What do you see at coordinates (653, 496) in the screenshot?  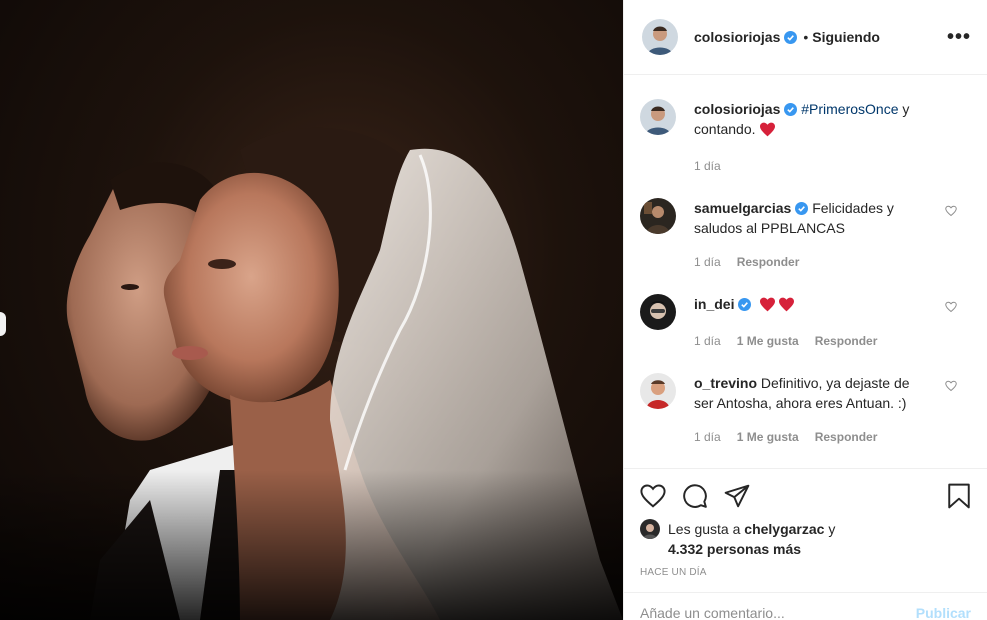 I see `like-heart-icon` at bounding box center [653, 496].